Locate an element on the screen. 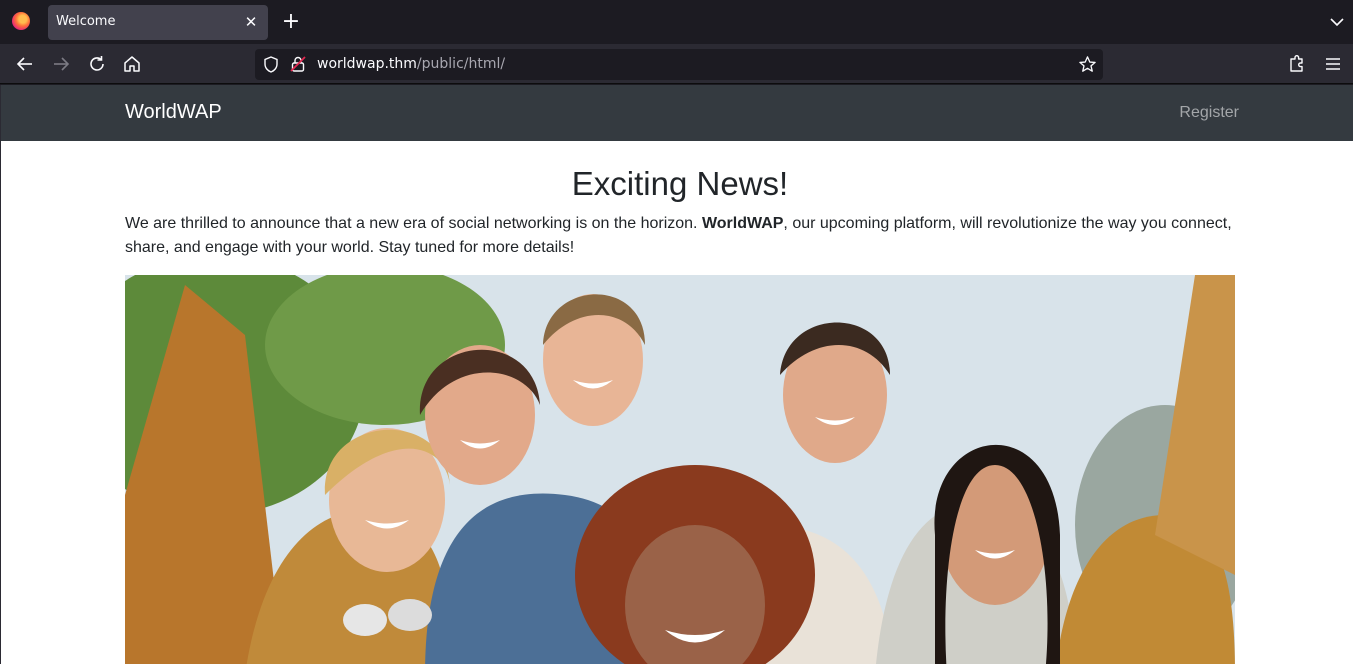 This screenshot has width=1353, height=664. forward-icon is located at coordinates (61, 64).